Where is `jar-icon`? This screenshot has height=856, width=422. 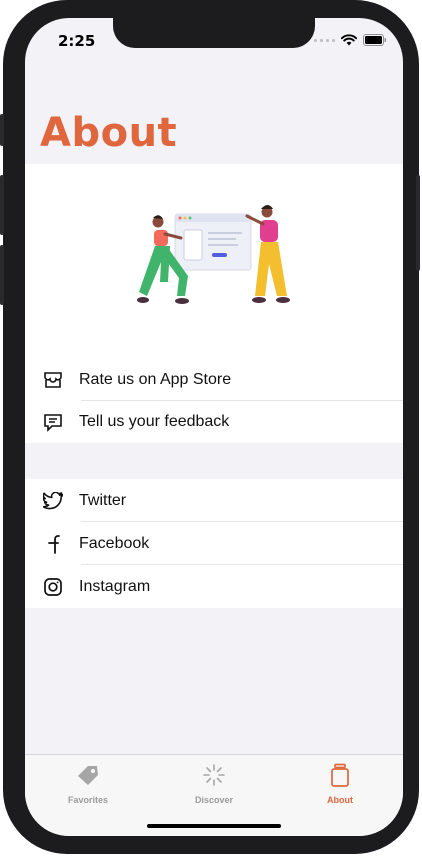 jar-icon is located at coordinates (340, 775).